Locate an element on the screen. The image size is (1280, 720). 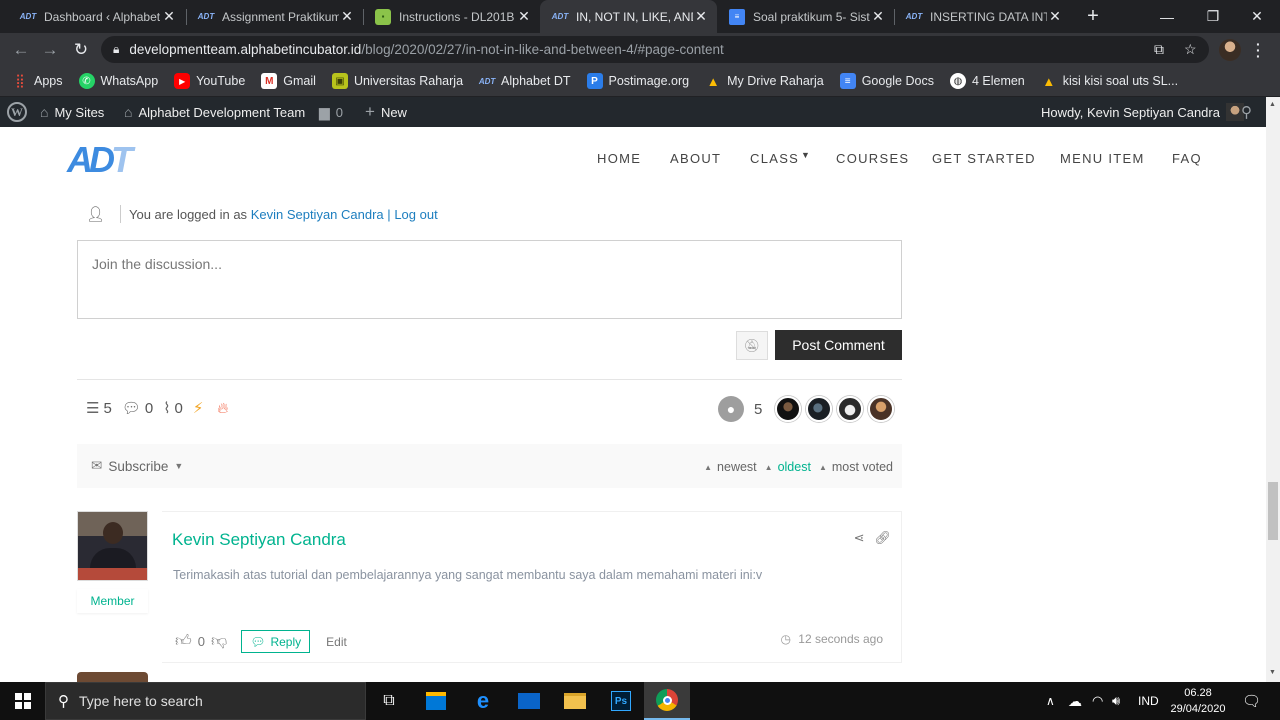
post-comment-button: Post Comment is located at coordinates (838, 345).